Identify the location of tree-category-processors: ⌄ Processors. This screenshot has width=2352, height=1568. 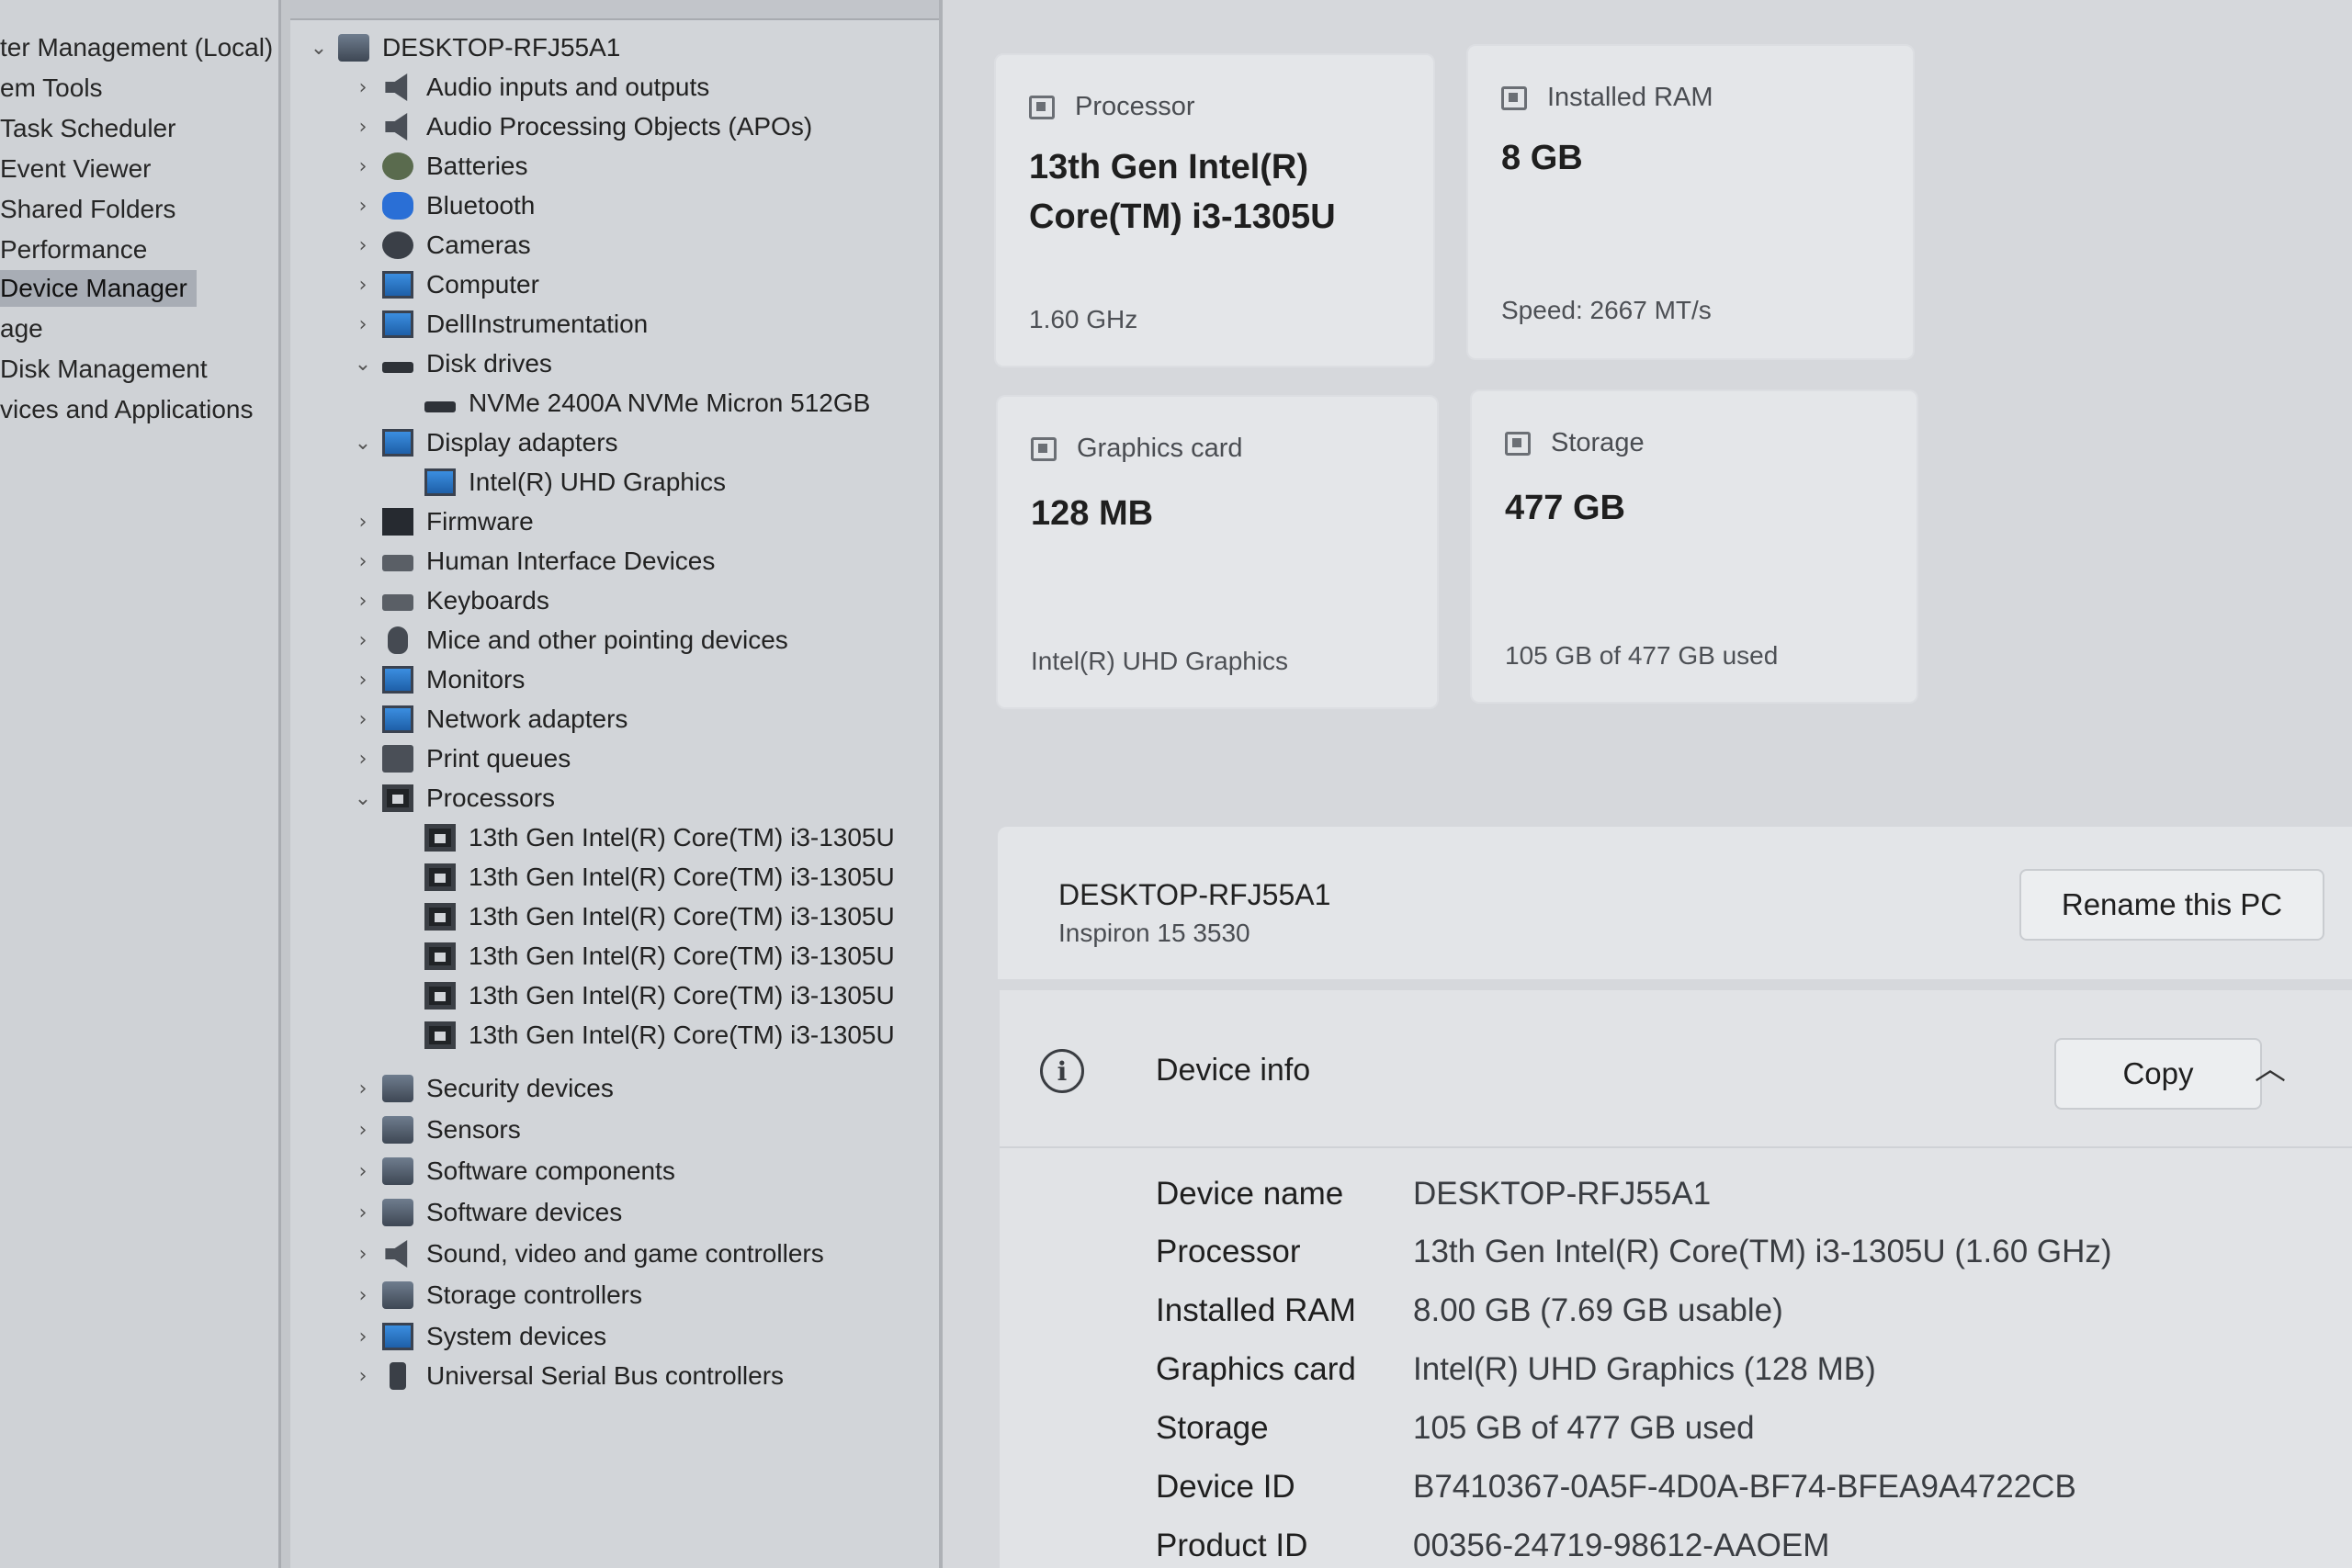
(452, 798).